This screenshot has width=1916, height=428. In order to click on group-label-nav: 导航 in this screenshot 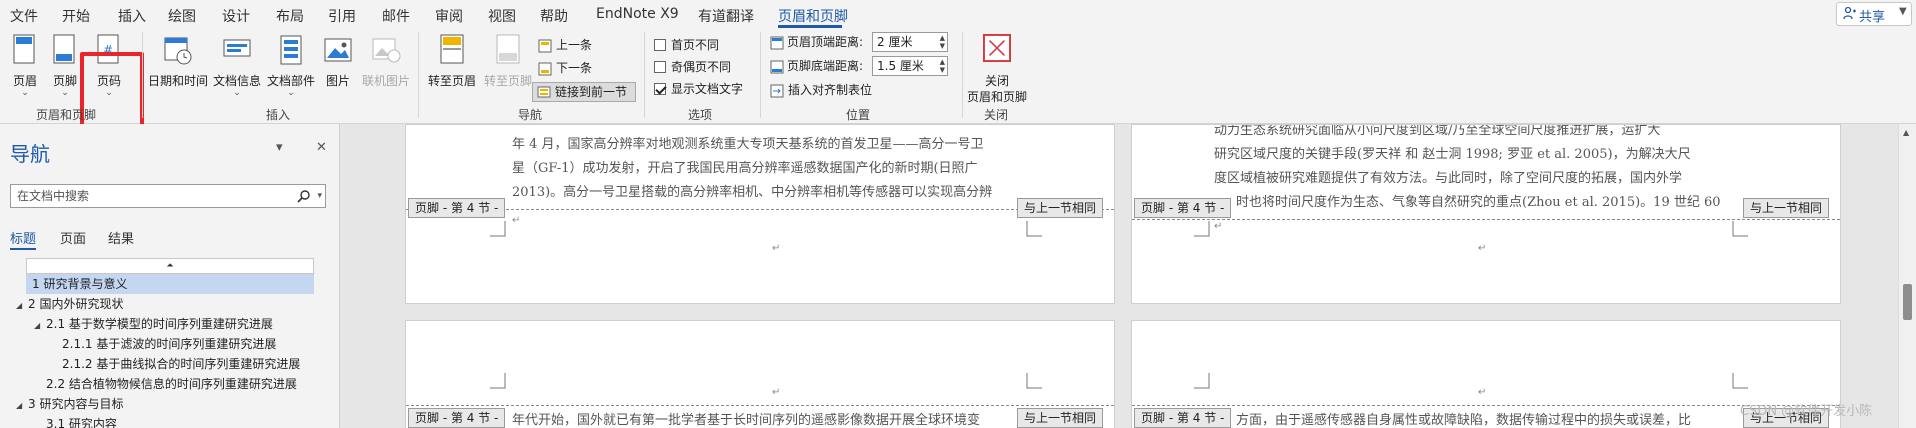, I will do `click(530, 115)`.